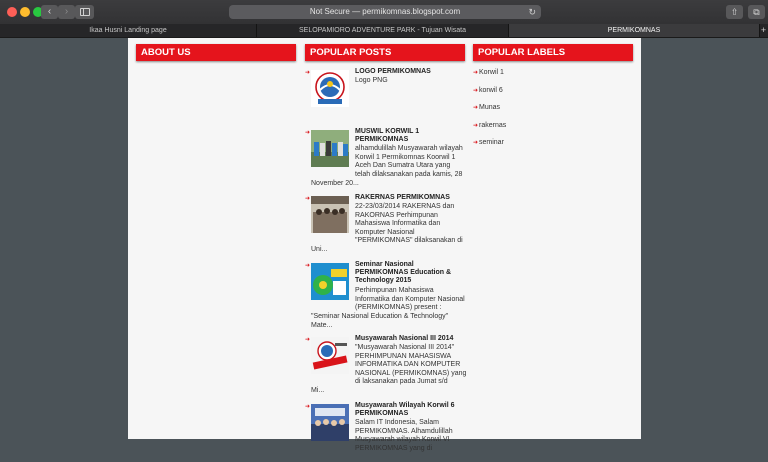 The height and width of the screenshot is (462, 768). Describe the element at coordinates (491, 91) in the screenshot. I see `label-text: korwil 6` at that location.